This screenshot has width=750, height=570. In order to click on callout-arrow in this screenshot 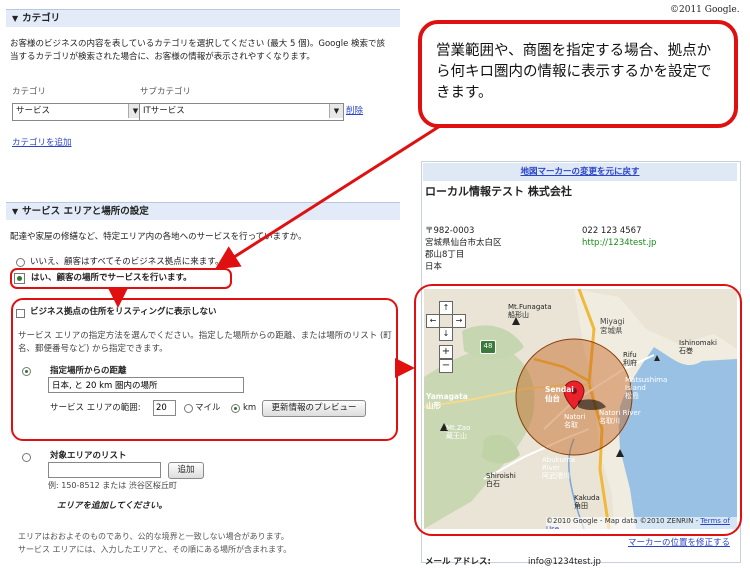, I will do `click(327, 197)`.